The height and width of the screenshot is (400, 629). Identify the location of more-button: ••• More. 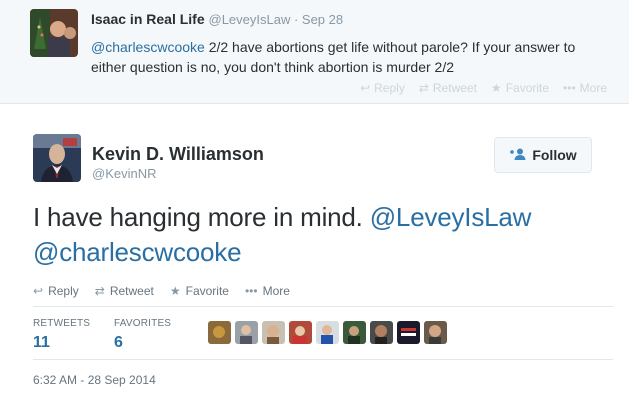
(267, 291).